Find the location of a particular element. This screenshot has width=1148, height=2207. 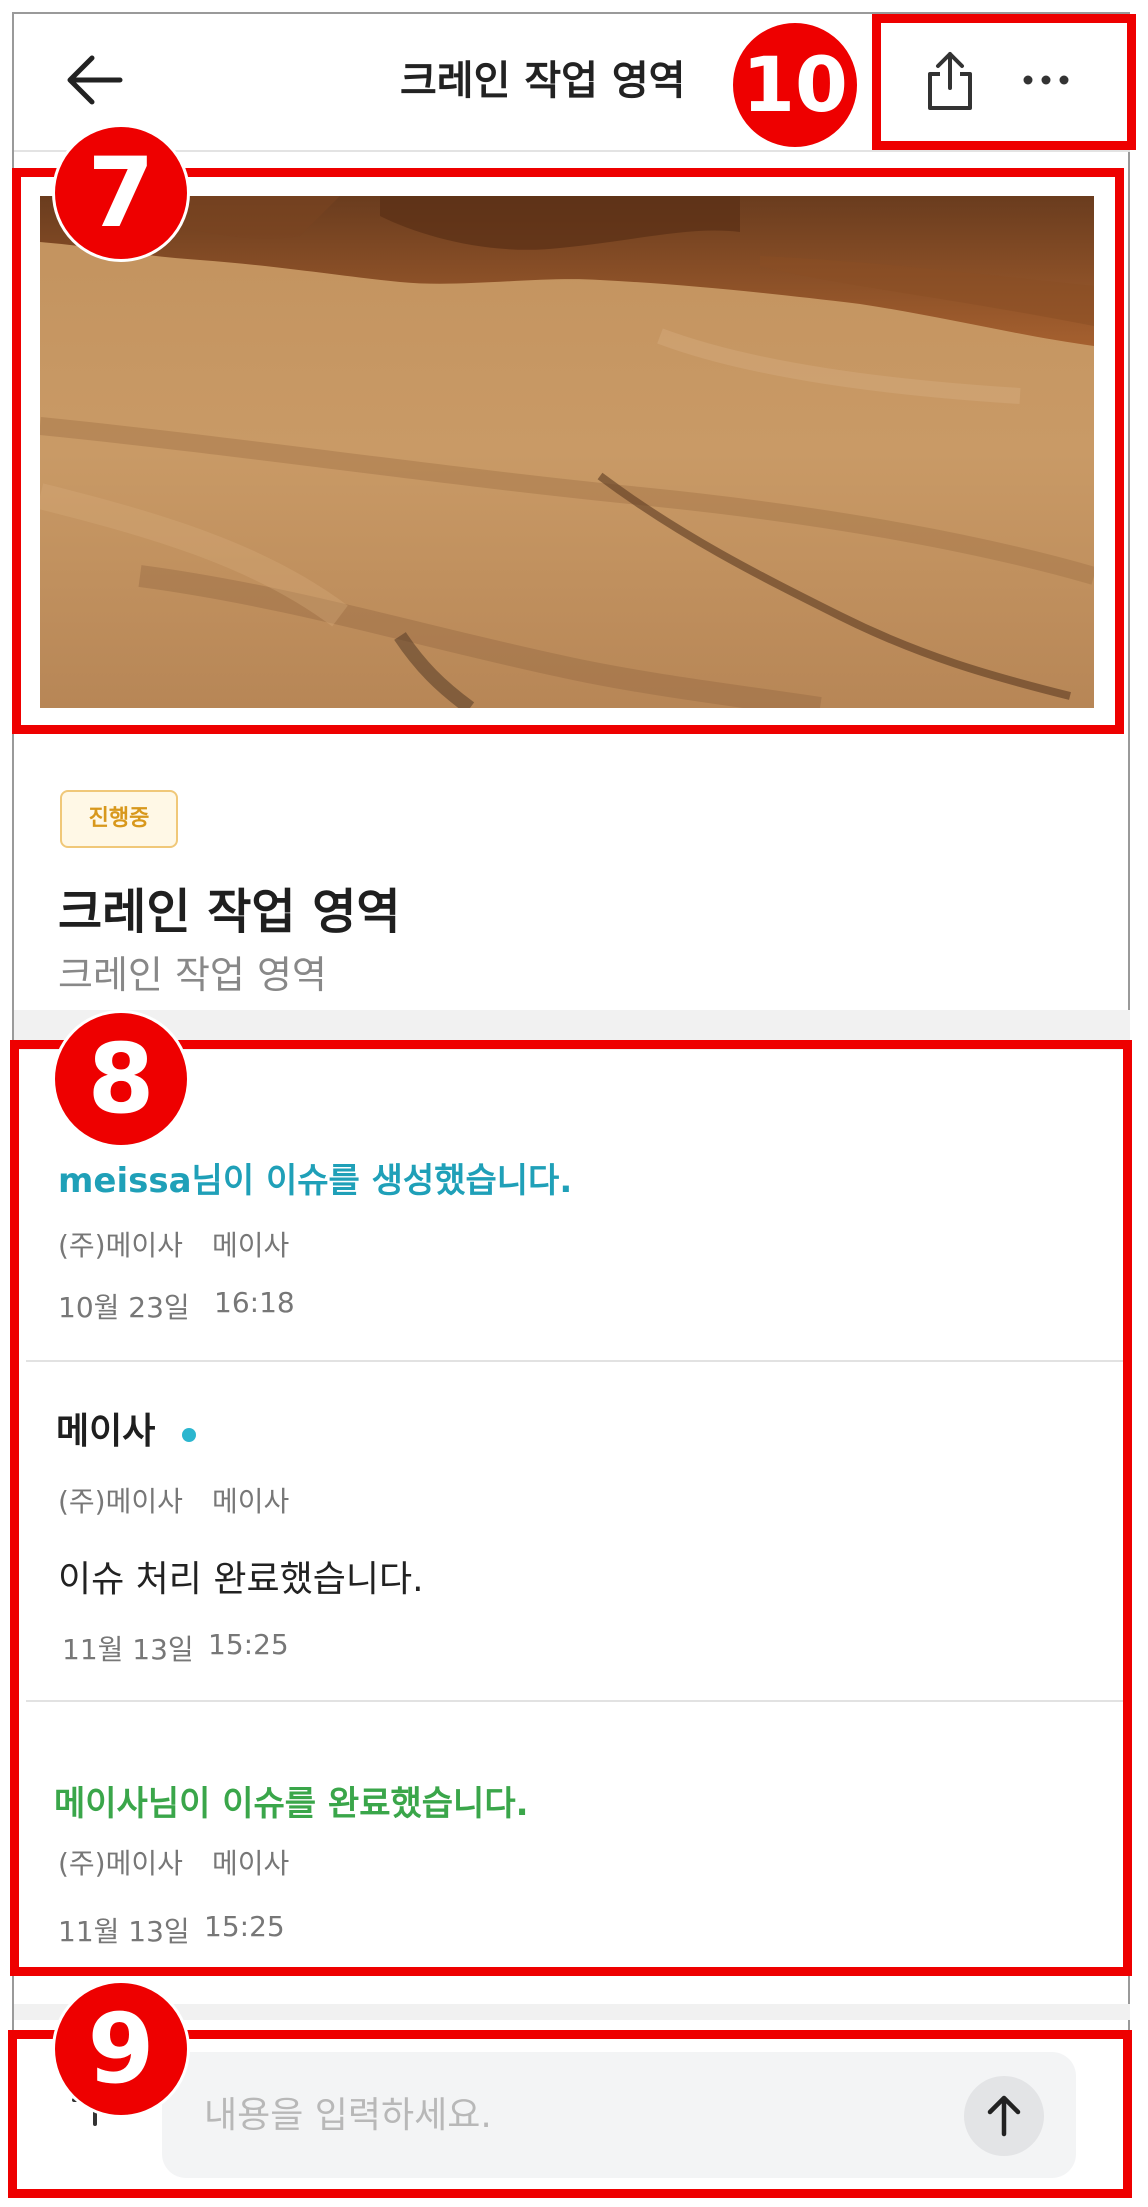

annotation-box-header-actions is located at coordinates (1004, 82).